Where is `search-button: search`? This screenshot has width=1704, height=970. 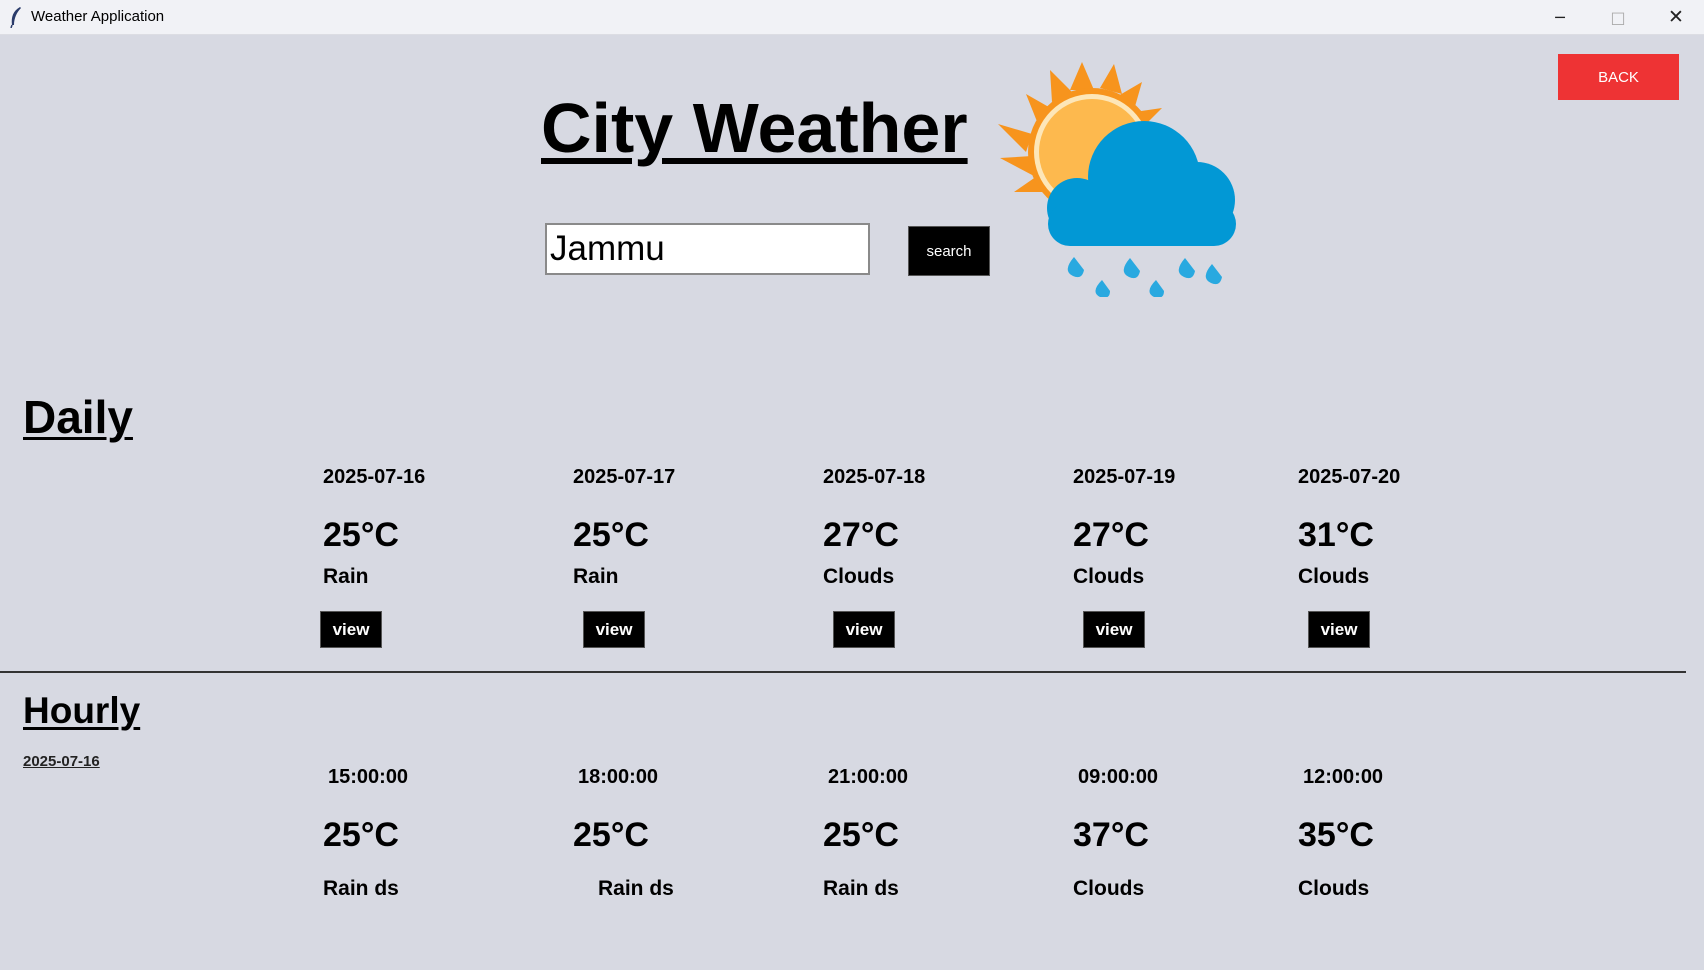 search-button: search is located at coordinates (949, 251).